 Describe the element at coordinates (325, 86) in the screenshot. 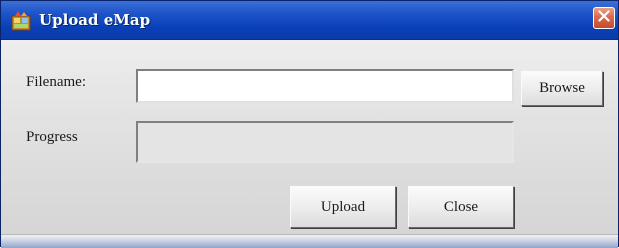

I see `filename-field` at that location.